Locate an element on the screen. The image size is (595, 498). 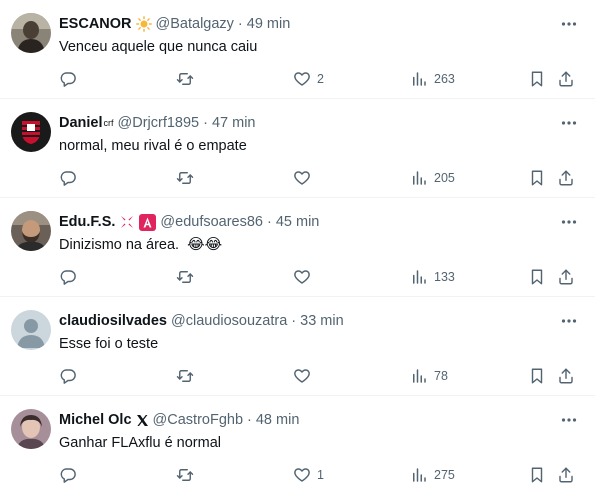
like-button: 2 is located at coordinates (308, 79).